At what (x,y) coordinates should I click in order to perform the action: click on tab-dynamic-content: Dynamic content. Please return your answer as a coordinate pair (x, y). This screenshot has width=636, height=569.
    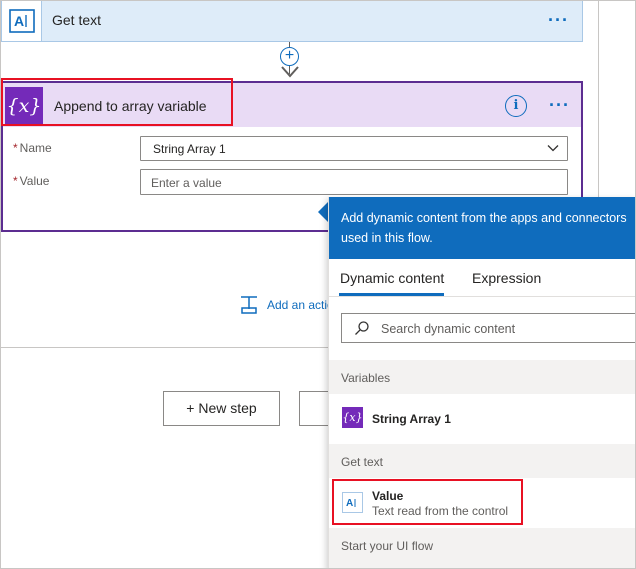
    Looking at the image, I should click on (392, 278).